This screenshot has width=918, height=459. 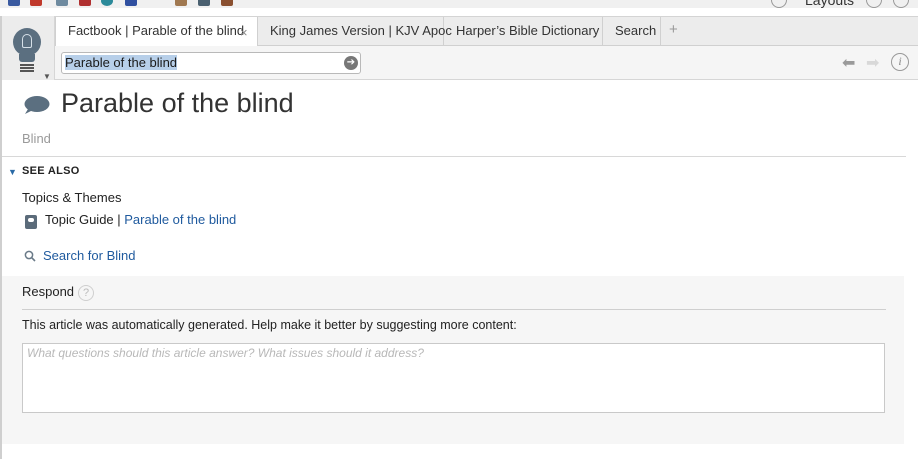 I want to click on speech-bubble-icon, so click(x=37, y=105).